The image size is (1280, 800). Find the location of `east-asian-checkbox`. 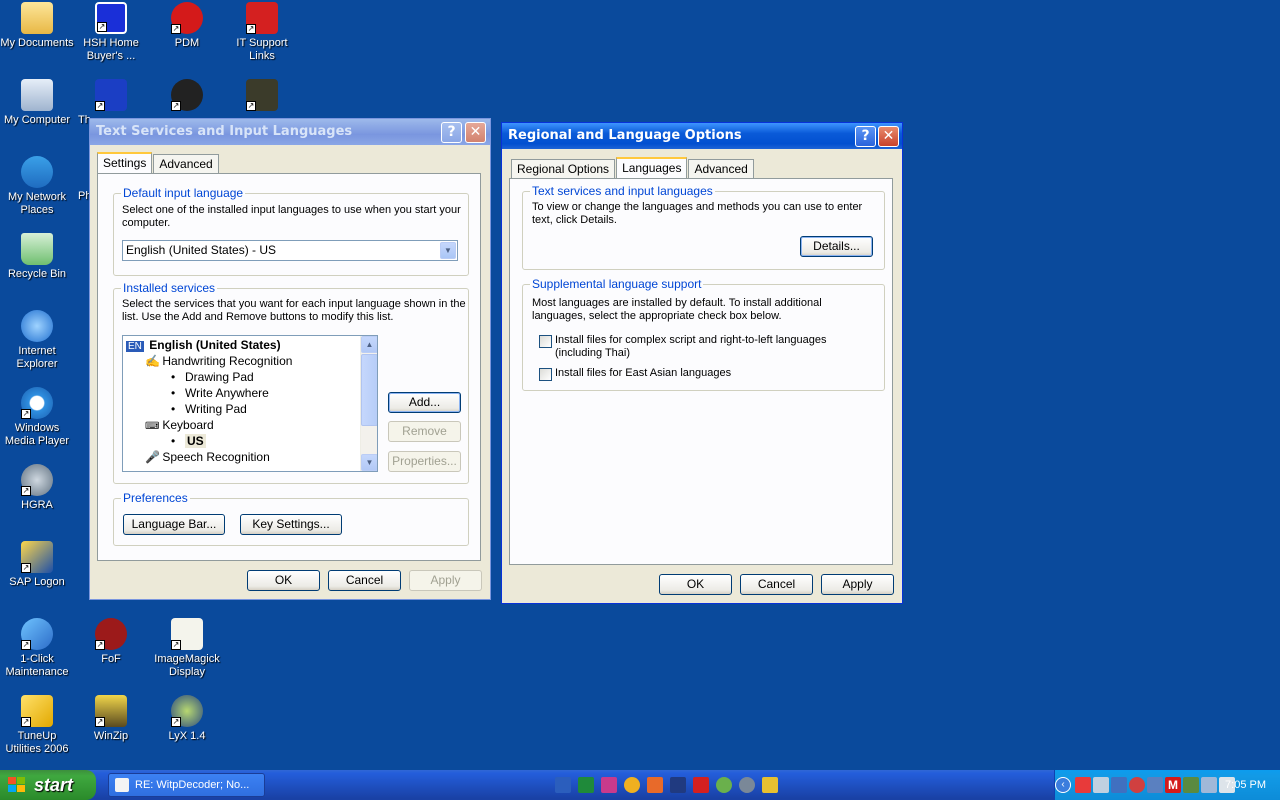

east-asian-checkbox is located at coordinates (545, 374).